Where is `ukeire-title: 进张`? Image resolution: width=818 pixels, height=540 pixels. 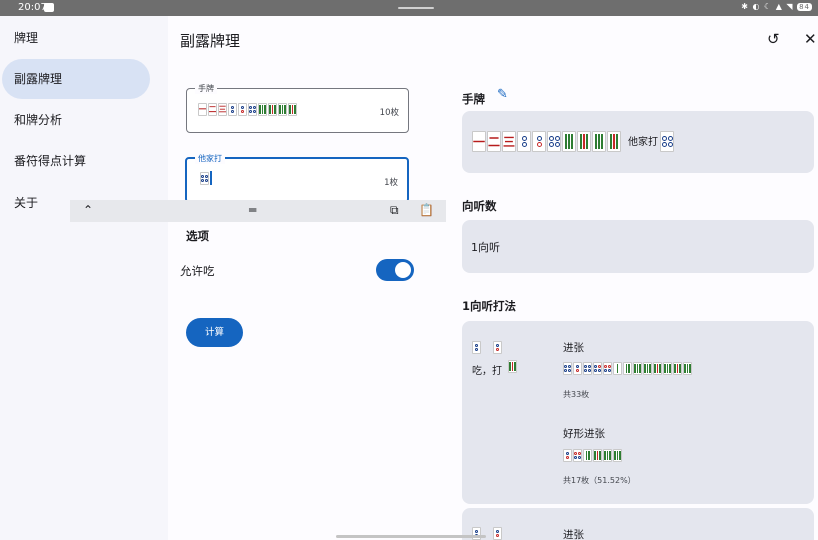 ukeire-title: 进张 is located at coordinates (573, 348).